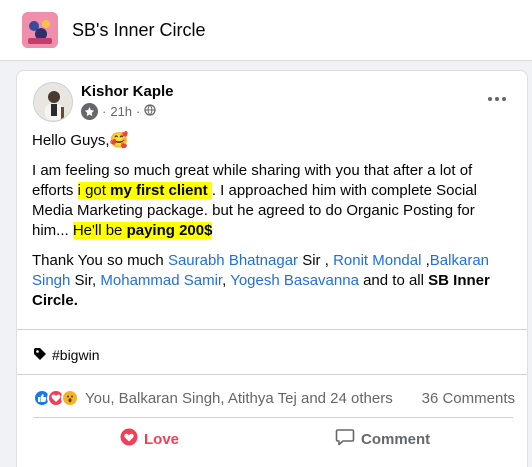 Image resolution: width=532 pixels, height=467 pixels. What do you see at coordinates (40, 30) in the screenshot?
I see `group-cover-thumbnail` at bounding box center [40, 30].